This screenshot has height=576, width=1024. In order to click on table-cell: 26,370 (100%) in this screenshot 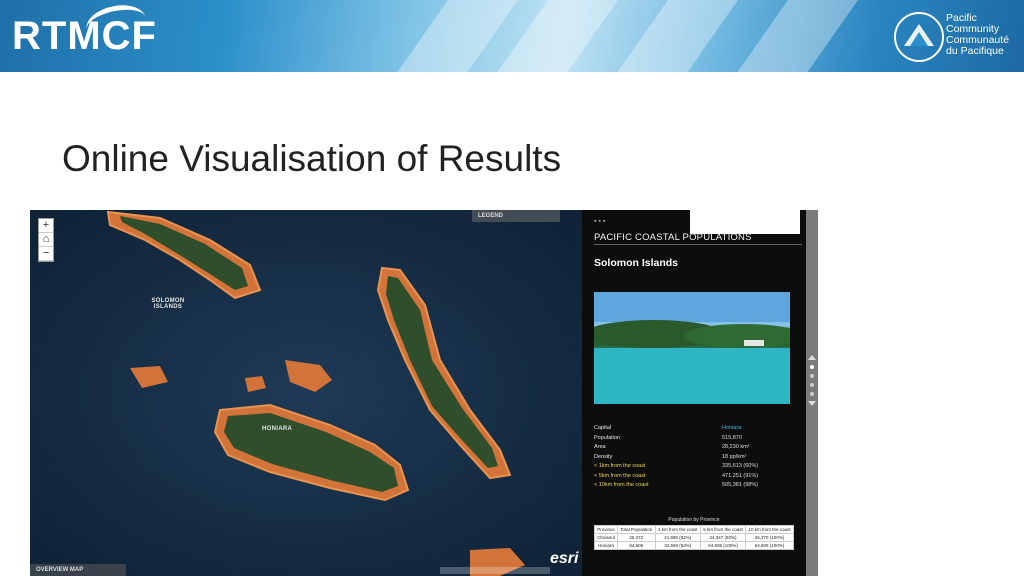, I will do `click(769, 537)`.